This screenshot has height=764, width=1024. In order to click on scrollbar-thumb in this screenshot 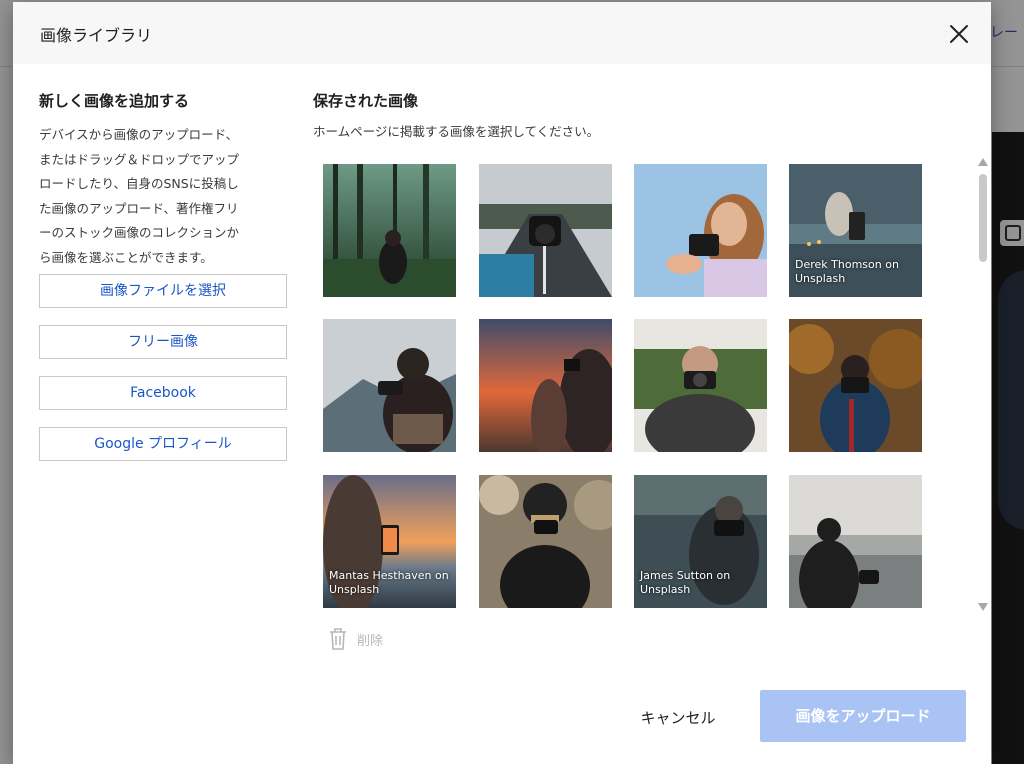, I will do `click(983, 218)`.